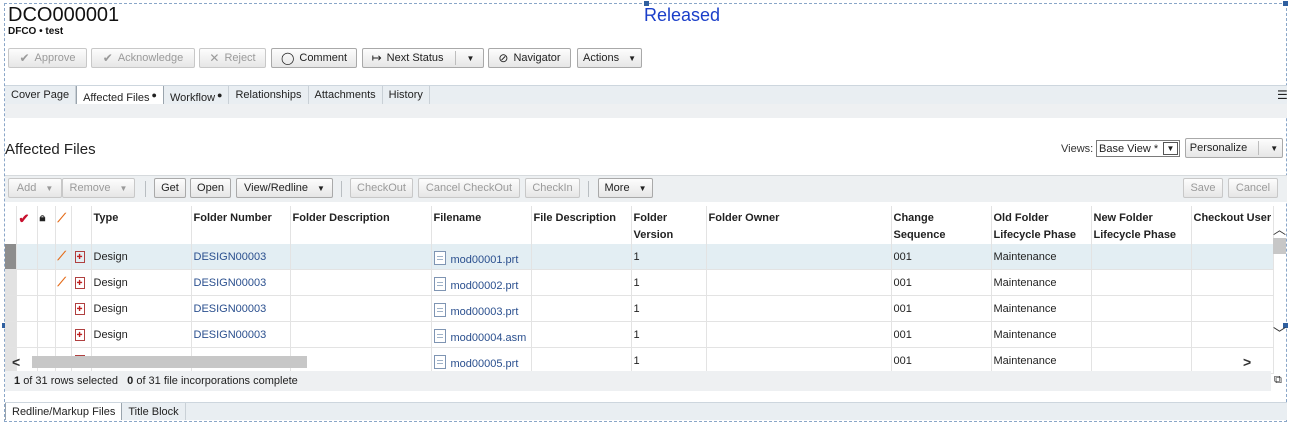 The width and height of the screenshot is (1292, 424). Describe the element at coordinates (64, 411) in the screenshot. I see `tab-redline-markup-files: Redline/Markup Files` at that location.